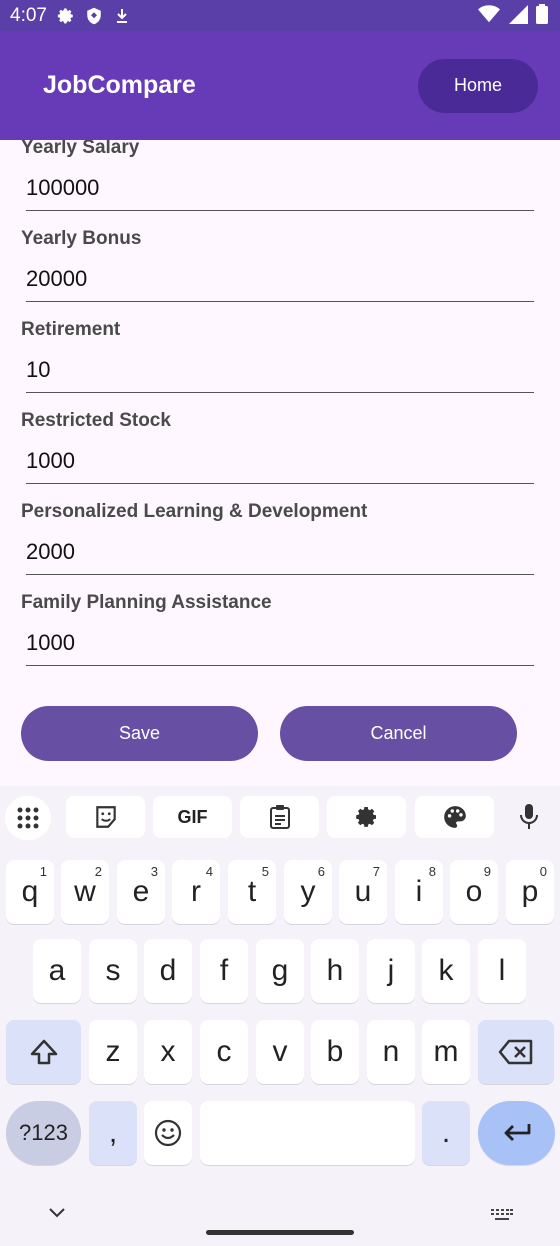 The width and height of the screenshot is (560, 1246). I want to click on keyboard-toolbar: GIF, so click(280, 818).